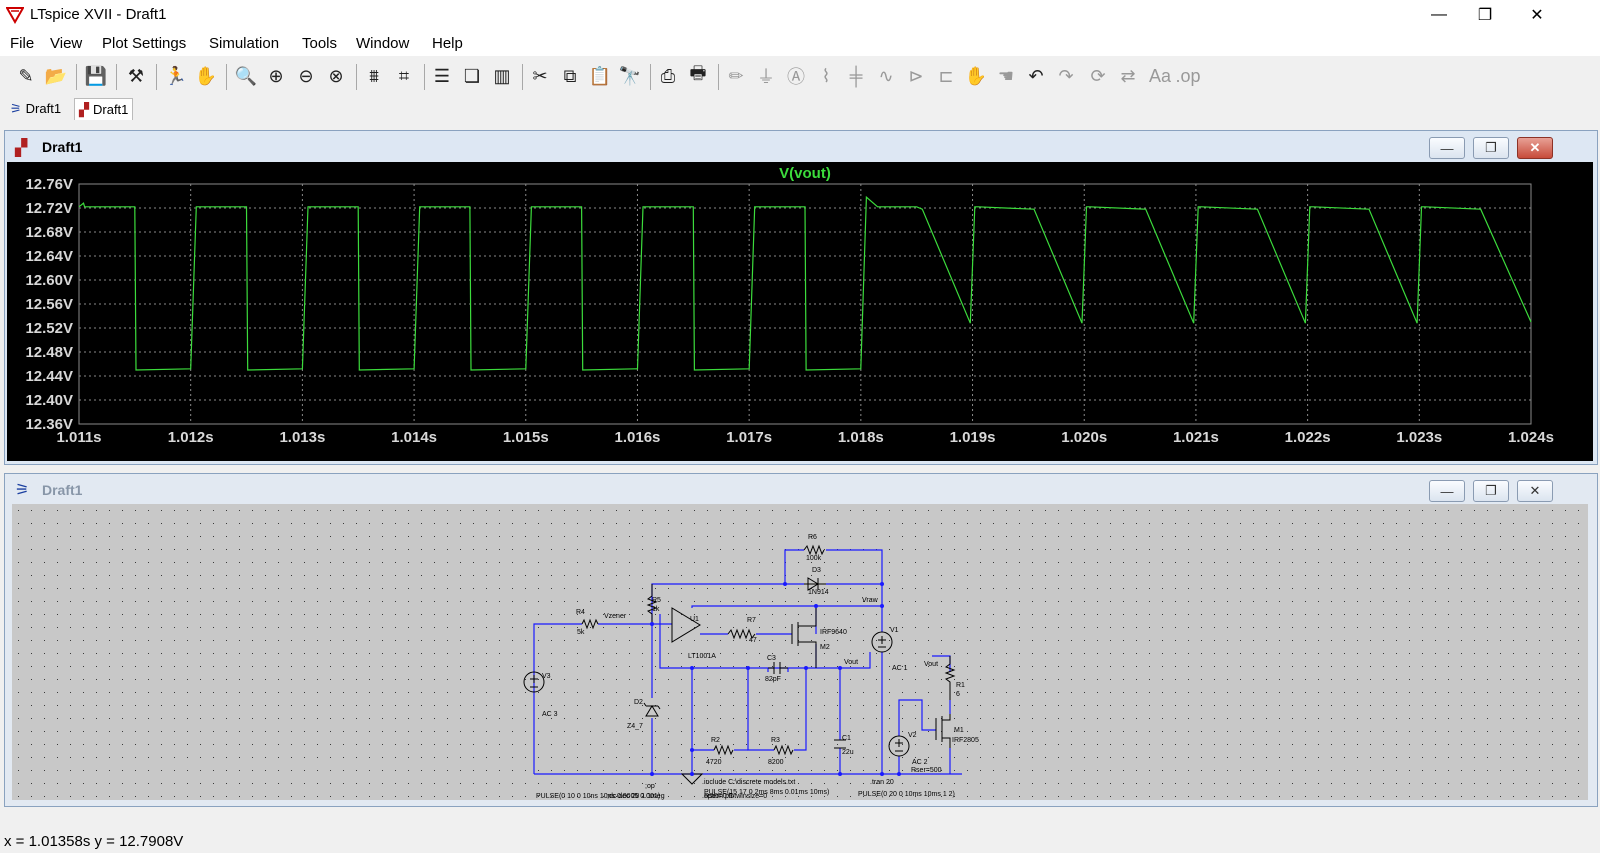 This screenshot has height=853, width=1600. I want to click on zoom-fit-icon: ⊗, so click(336, 76).